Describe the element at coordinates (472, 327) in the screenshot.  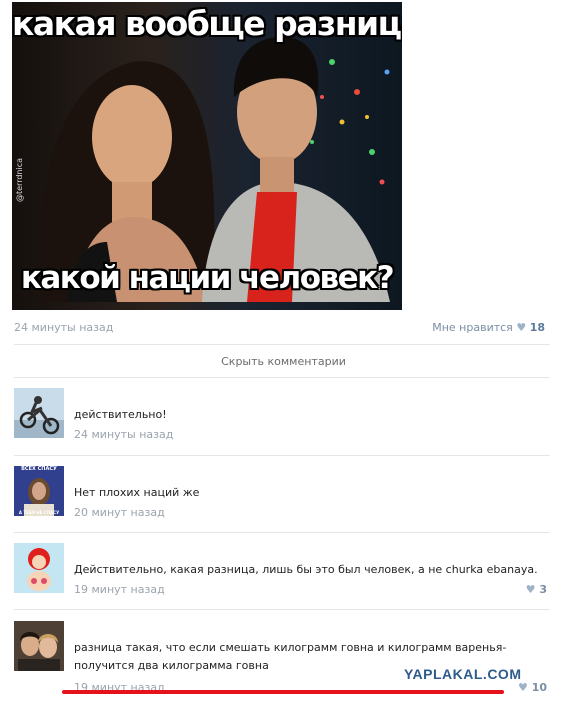
I see `like-label: Мне нравится` at that location.